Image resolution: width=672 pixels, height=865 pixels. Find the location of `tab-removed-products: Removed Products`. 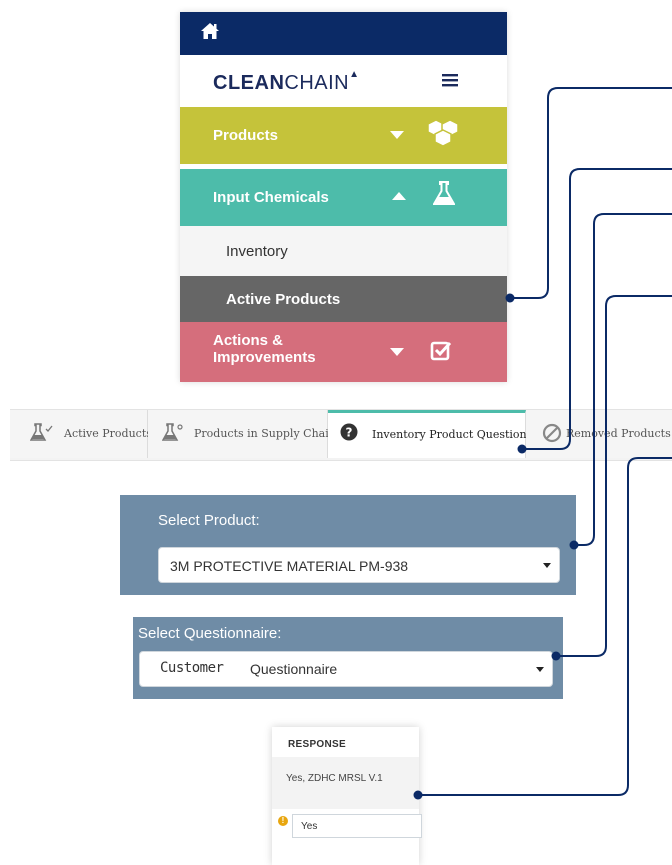

tab-removed-products: Removed Products is located at coordinates (599, 434).